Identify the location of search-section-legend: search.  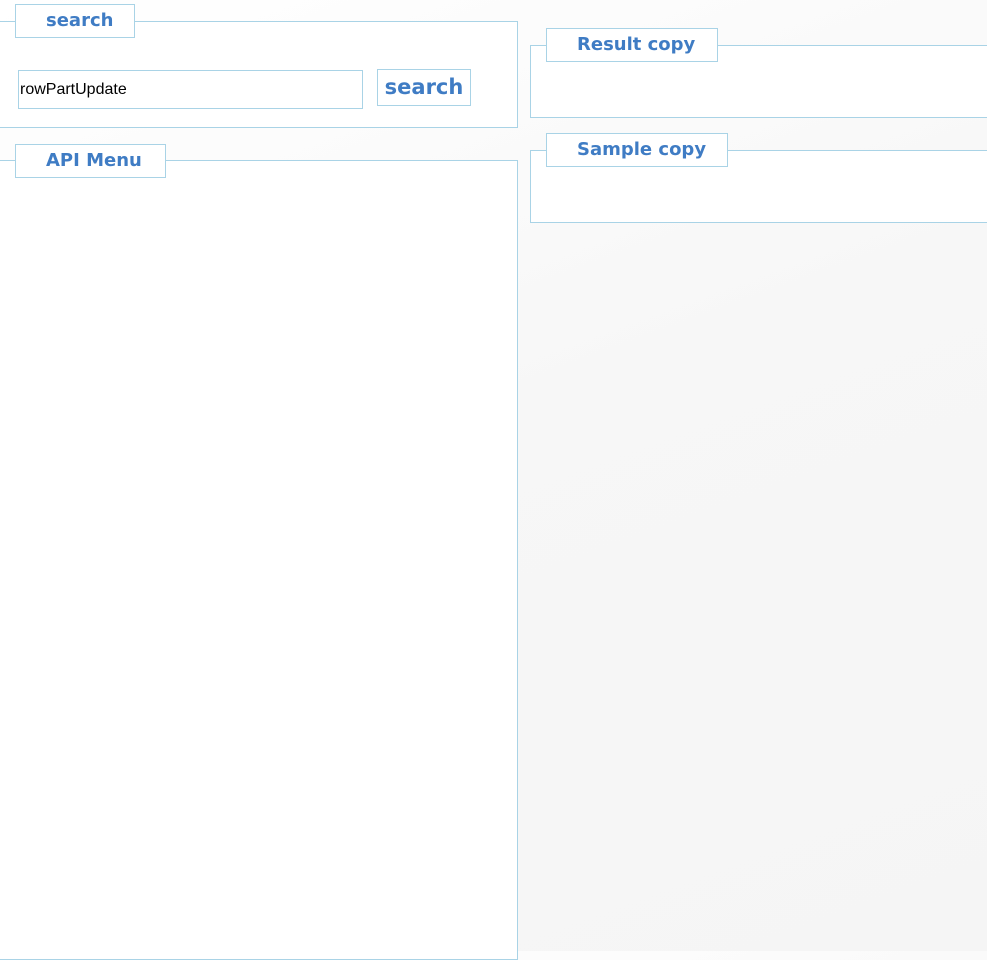
(75, 21).